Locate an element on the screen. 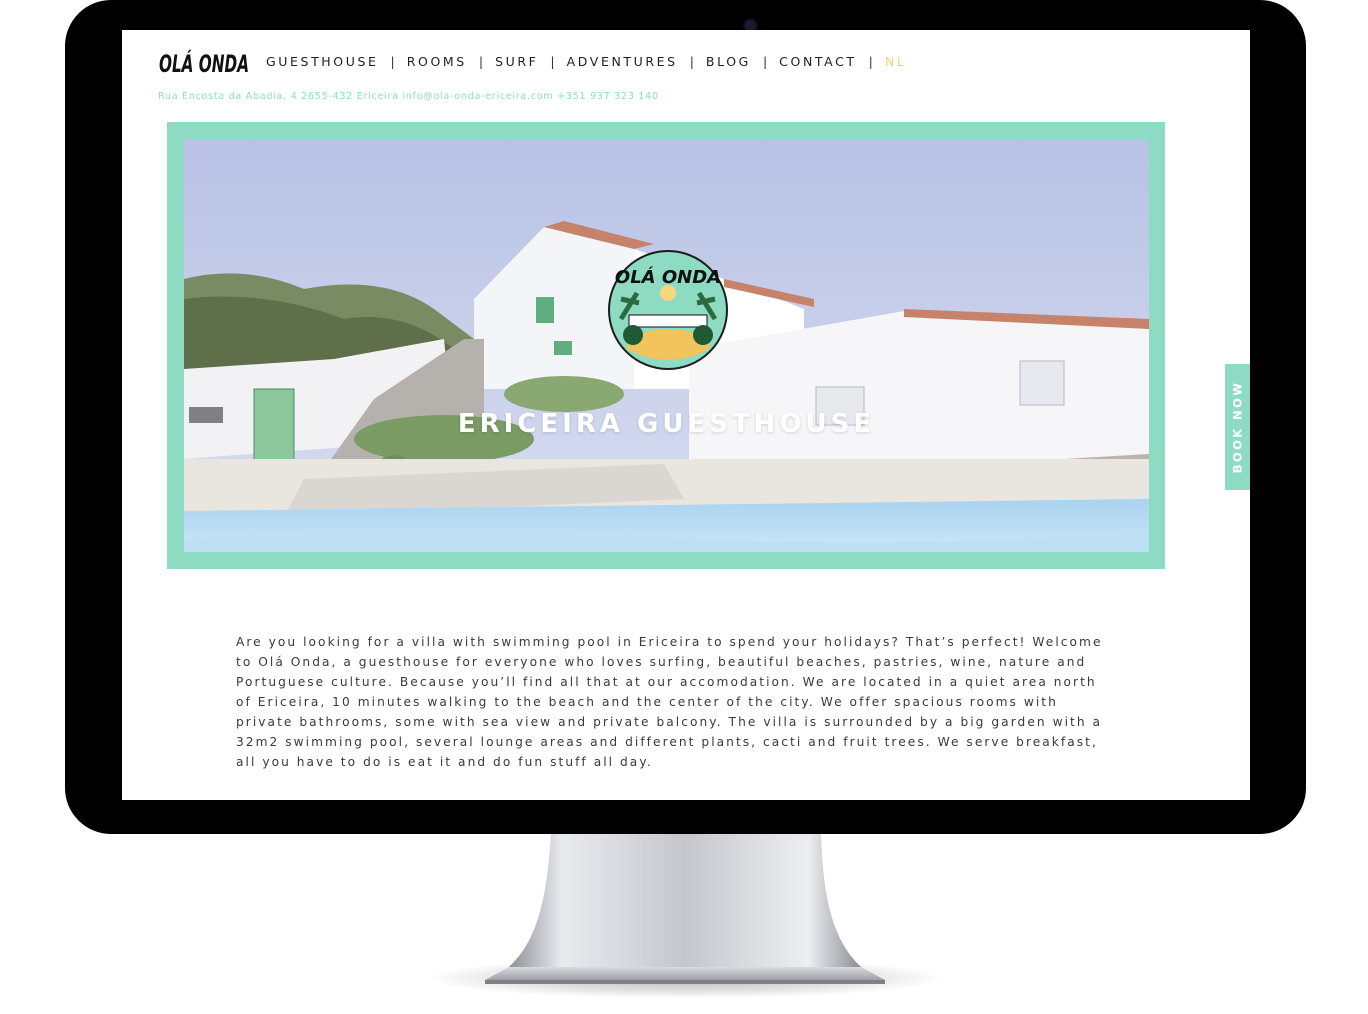  book-now-button: BOOK NOW is located at coordinates (1237, 427).